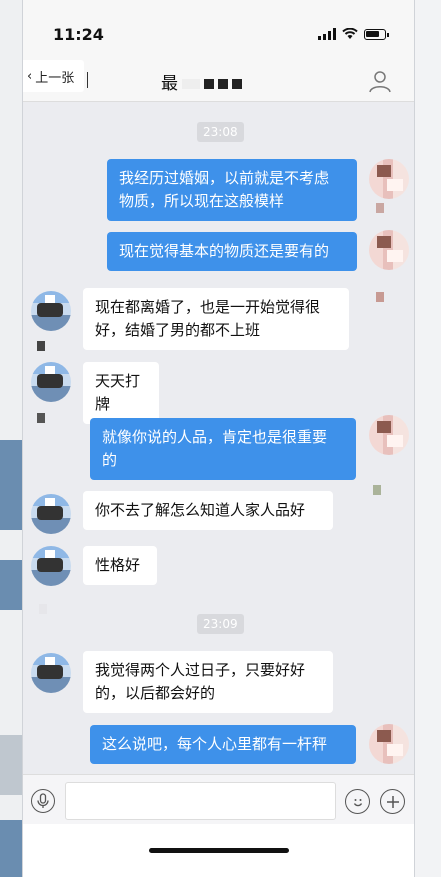  I want to click on message-line: 你不去了解怎么知道人家人品好, so click(200, 510).